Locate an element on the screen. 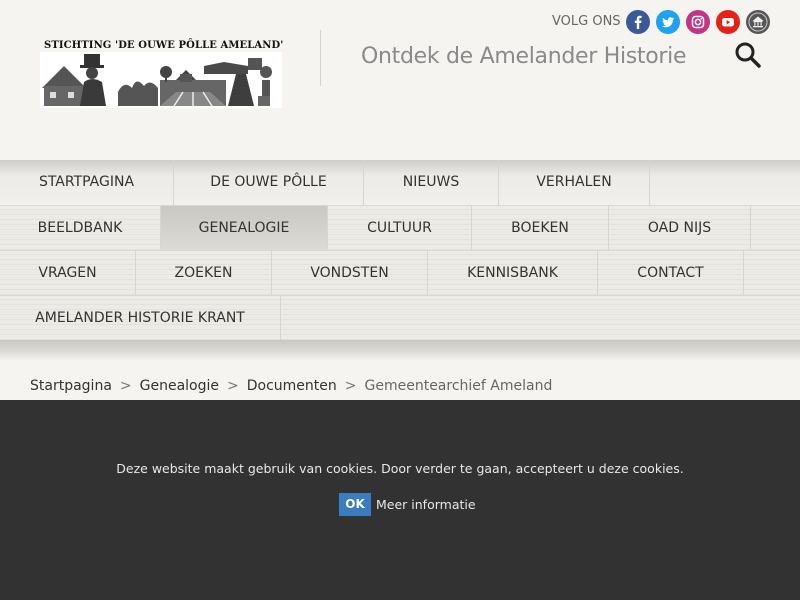 This screenshot has width=800, height=600. nav-item-startpagina: STARTPAGINA is located at coordinates (87, 182).